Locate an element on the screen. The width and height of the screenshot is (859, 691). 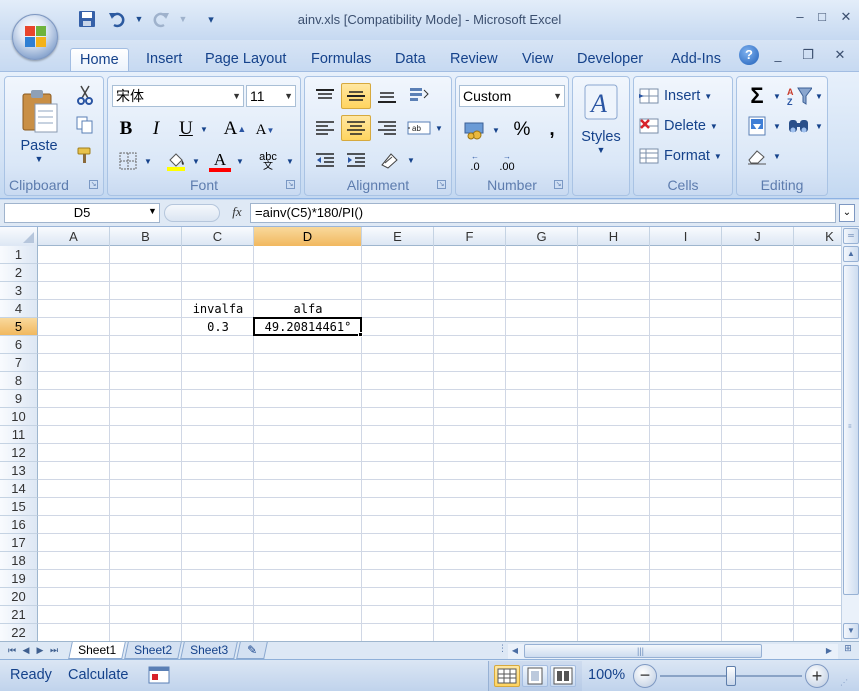
font-size-select: 11 ▼ is located at coordinates (271, 96).